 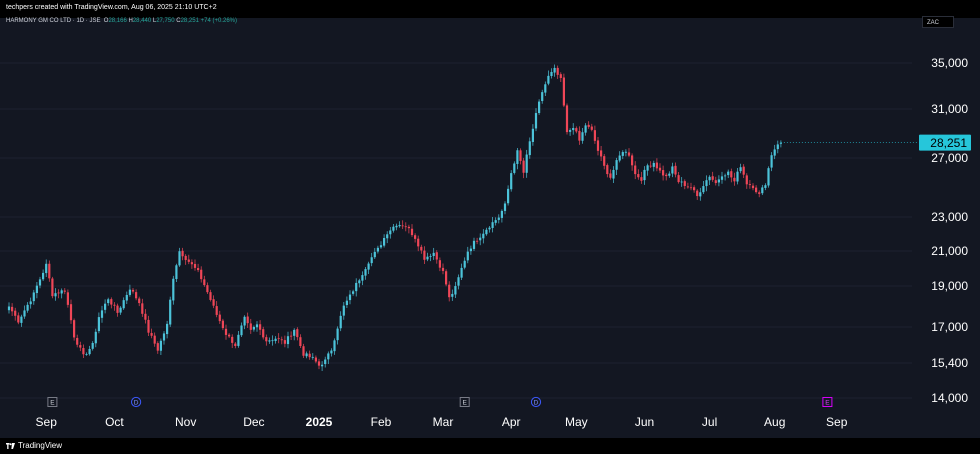 What do you see at coordinates (34, 445) in the screenshot?
I see `tradingview-logo: TradingView` at bounding box center [34, 445].